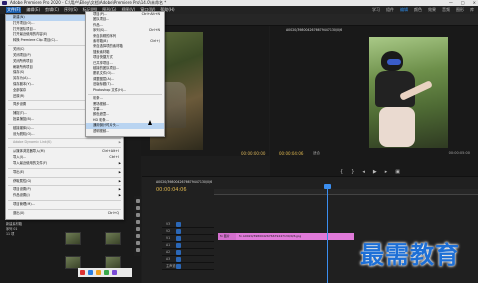 The height and width of the screenshot is (283, 478). What do you see at coordinates (21, 195) in the screenshot?
I see `menu-item-label: 作品设置(J)` at bounding box center [21, 195].